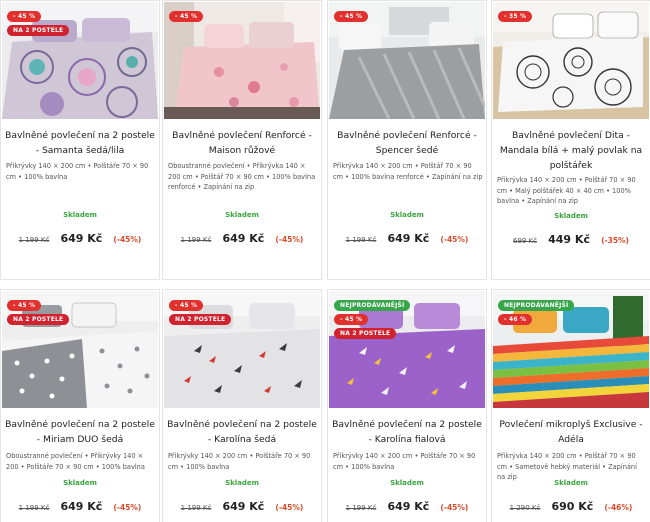  I want to click on badge-list: - 35 %, so click(515, 16).